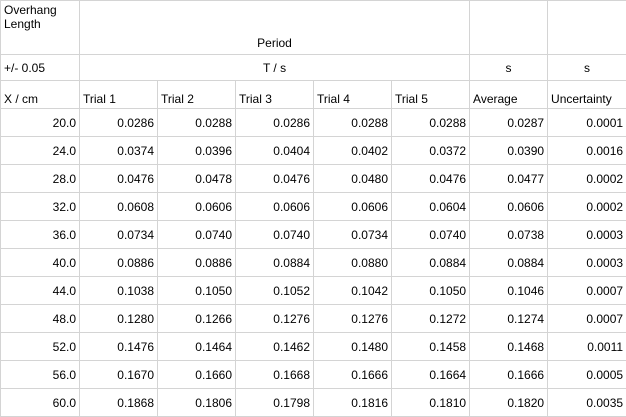  I want to click on uncertainty-unit-header: s, so click(587, 68).